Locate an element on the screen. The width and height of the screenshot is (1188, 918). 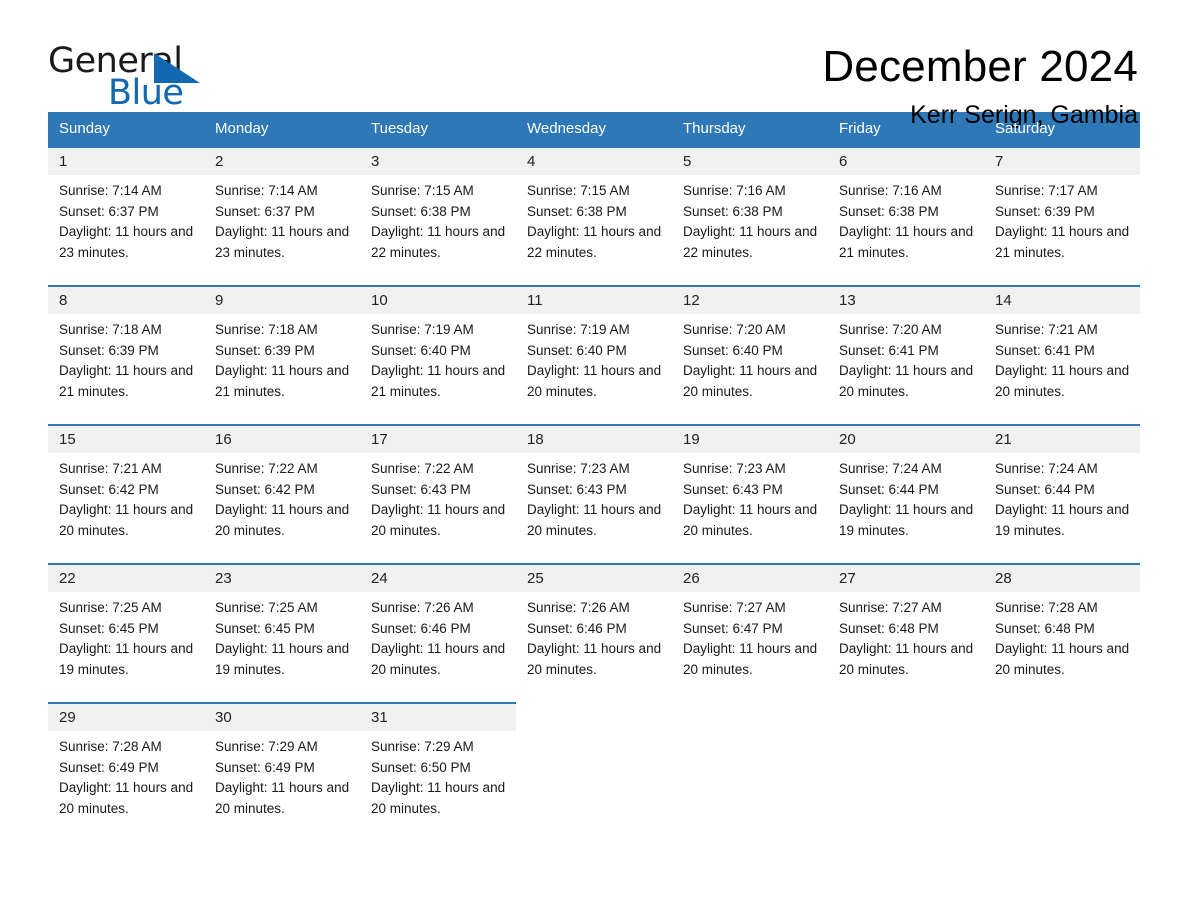
day-number-cell: 13 is located at coordinates (906, 299).